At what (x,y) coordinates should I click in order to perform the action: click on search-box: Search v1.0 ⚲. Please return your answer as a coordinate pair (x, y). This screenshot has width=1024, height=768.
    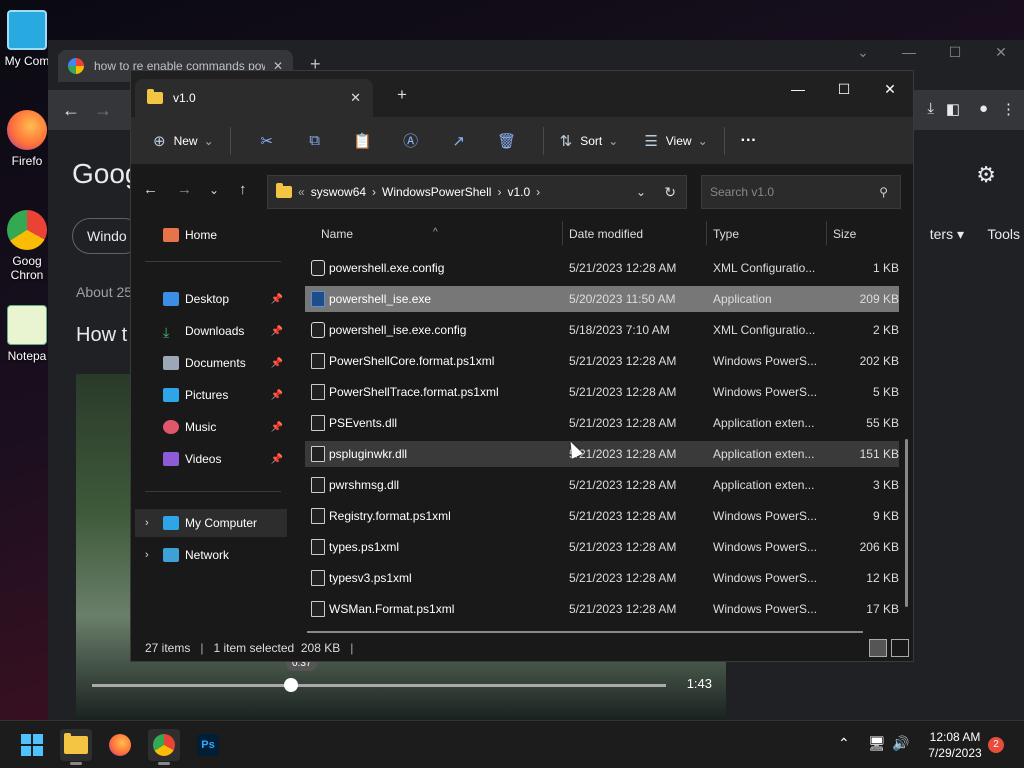
    Looking at the image, I should click on (801, 192).